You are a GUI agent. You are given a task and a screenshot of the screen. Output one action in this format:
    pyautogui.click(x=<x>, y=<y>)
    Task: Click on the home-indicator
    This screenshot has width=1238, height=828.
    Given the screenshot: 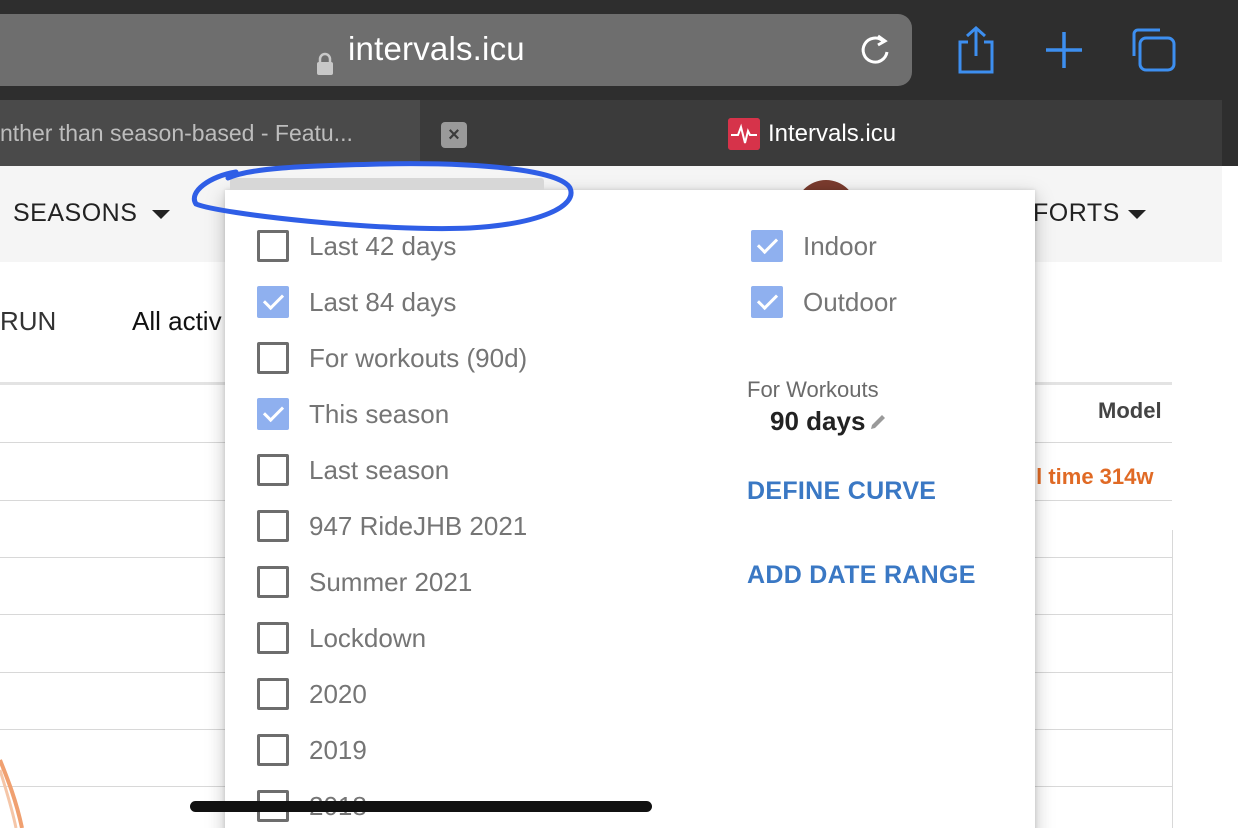 What is the action you would take?
    pyautogui.click(x=421, y=806)
    